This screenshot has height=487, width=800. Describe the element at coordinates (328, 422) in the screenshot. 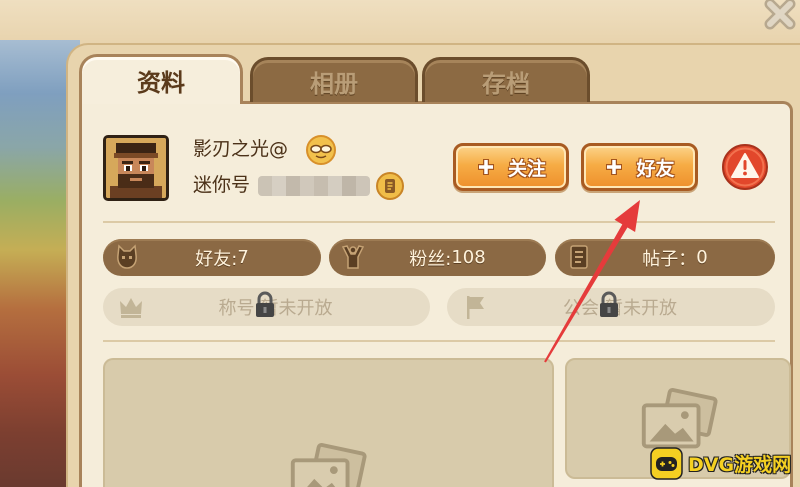

I see `gallery-slot-main` at that location.